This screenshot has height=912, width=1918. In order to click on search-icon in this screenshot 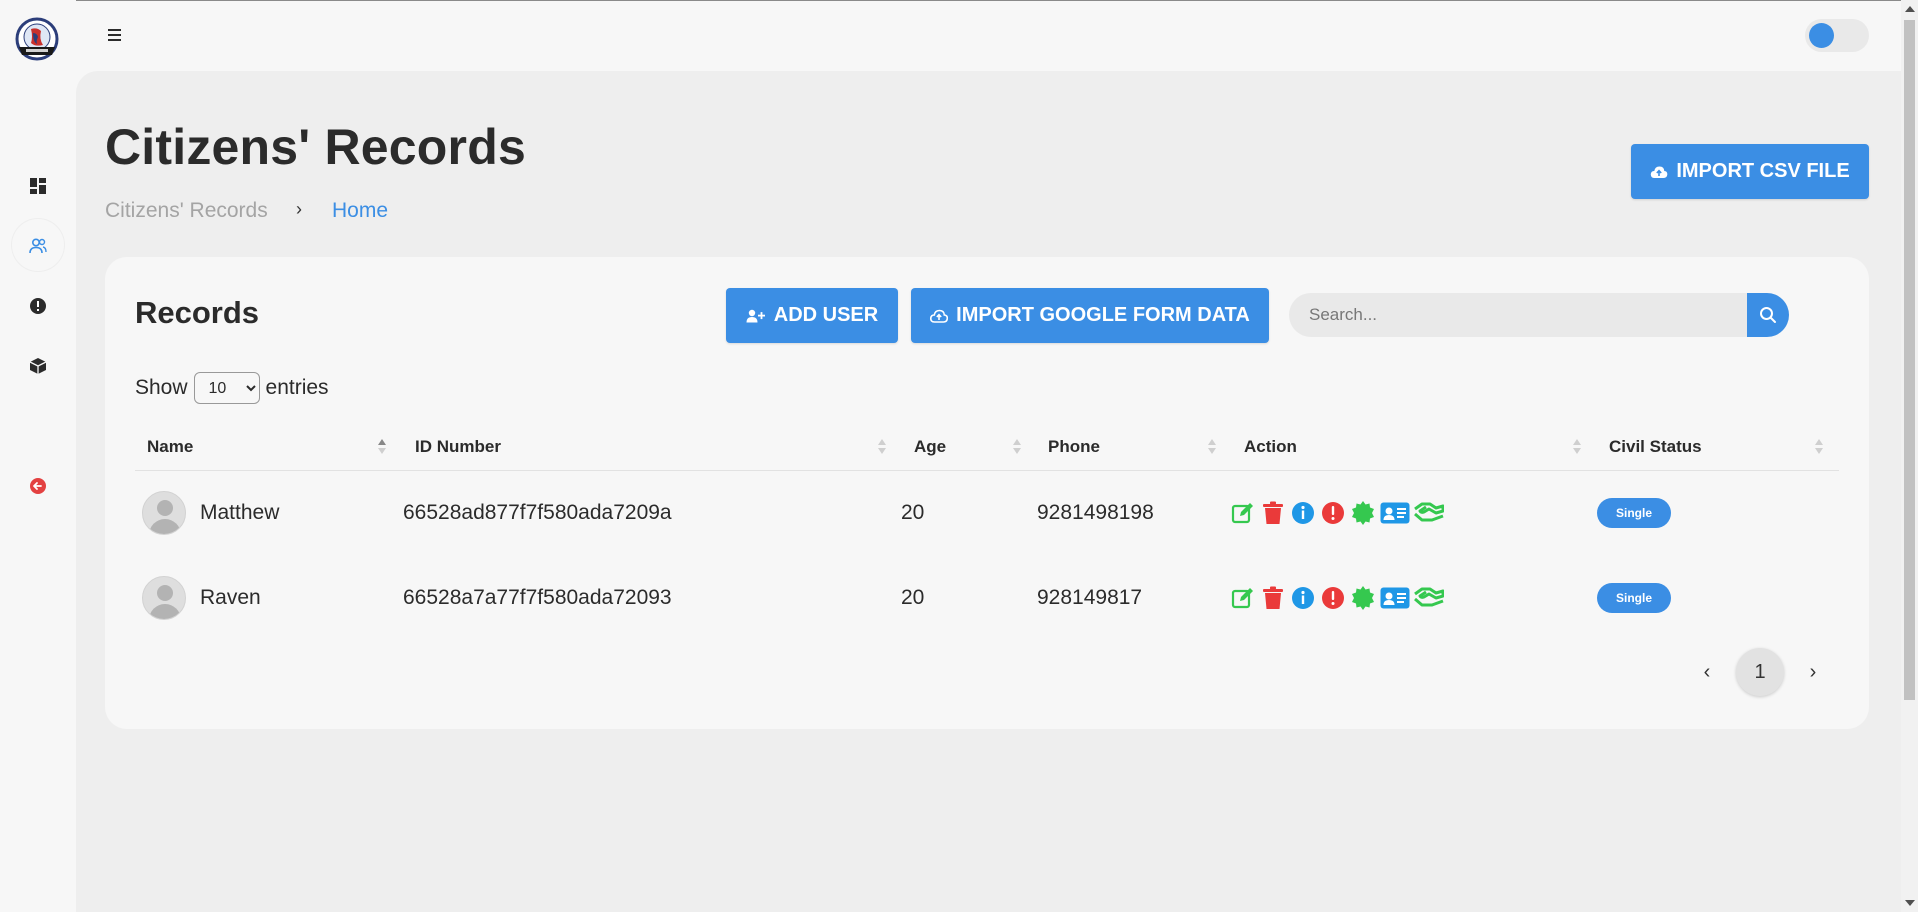, I will do `click(1768, 315)`.